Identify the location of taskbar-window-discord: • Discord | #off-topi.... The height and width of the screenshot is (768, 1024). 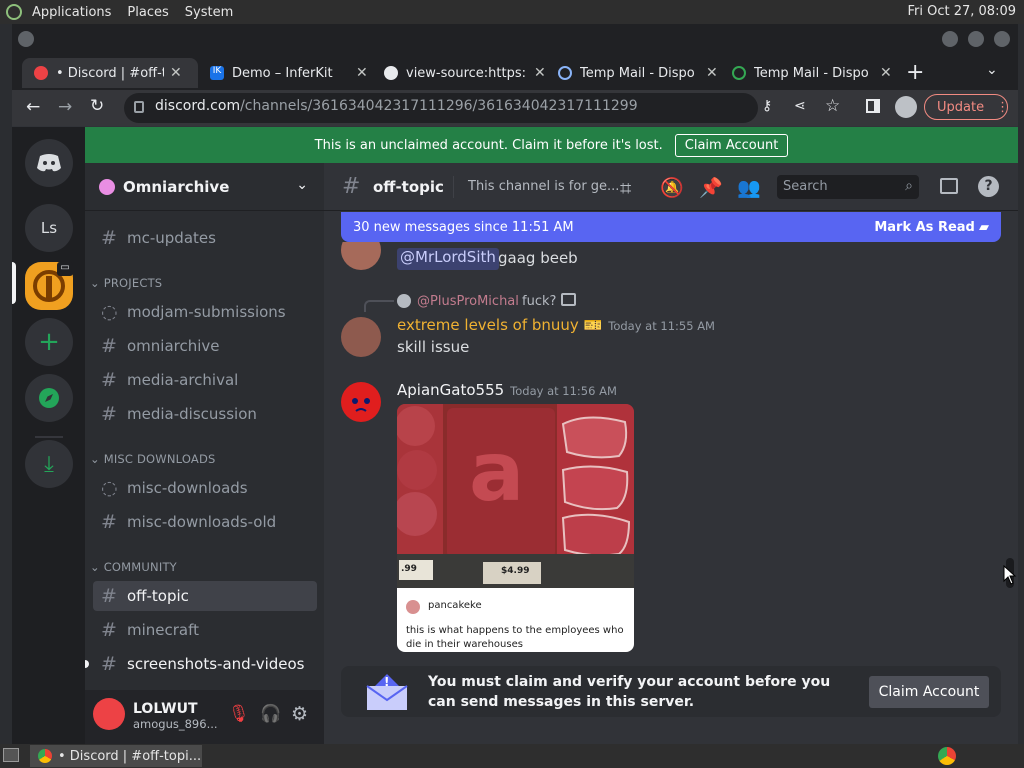
(116, 756).